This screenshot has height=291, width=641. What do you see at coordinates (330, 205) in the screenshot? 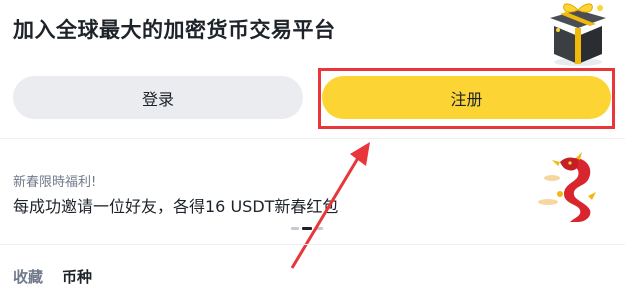
I see `annotation-arrow` at bounding box center [330, 205].